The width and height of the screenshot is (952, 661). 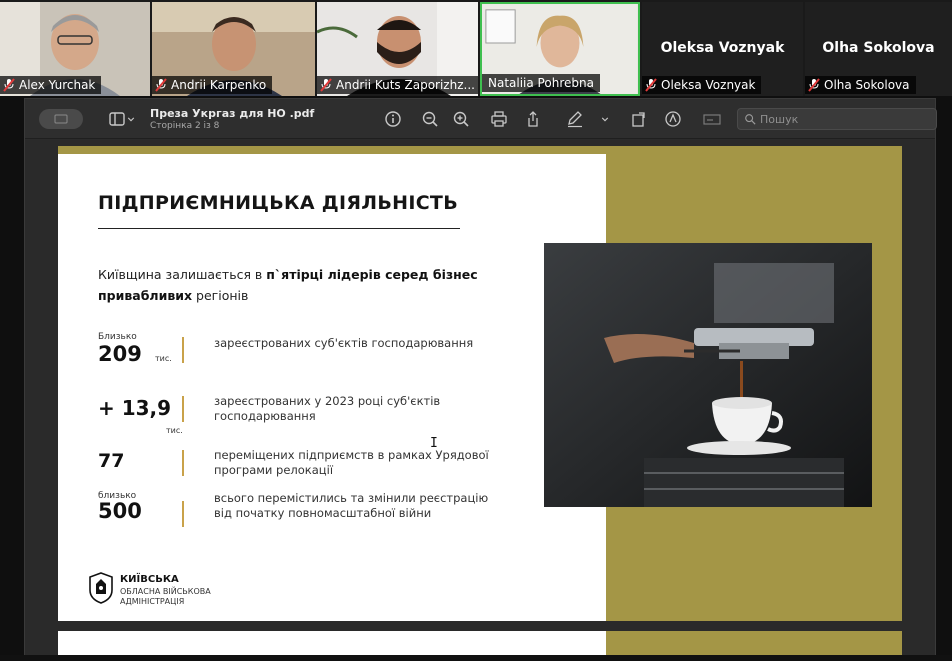 What do you see at coordinates (840, 119) in the screenshot?
I see `search-input` at bounding box center [840, 119].